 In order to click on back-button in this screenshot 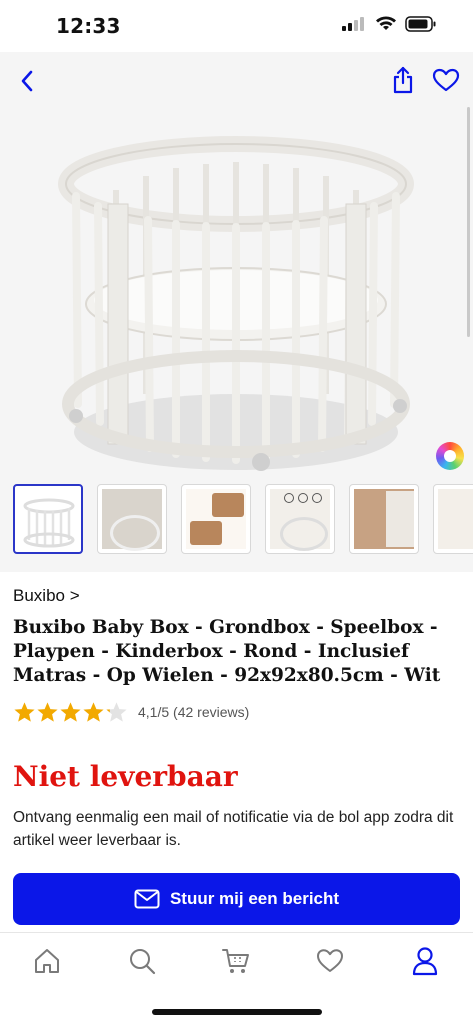, I will do `click(27, 81)`.